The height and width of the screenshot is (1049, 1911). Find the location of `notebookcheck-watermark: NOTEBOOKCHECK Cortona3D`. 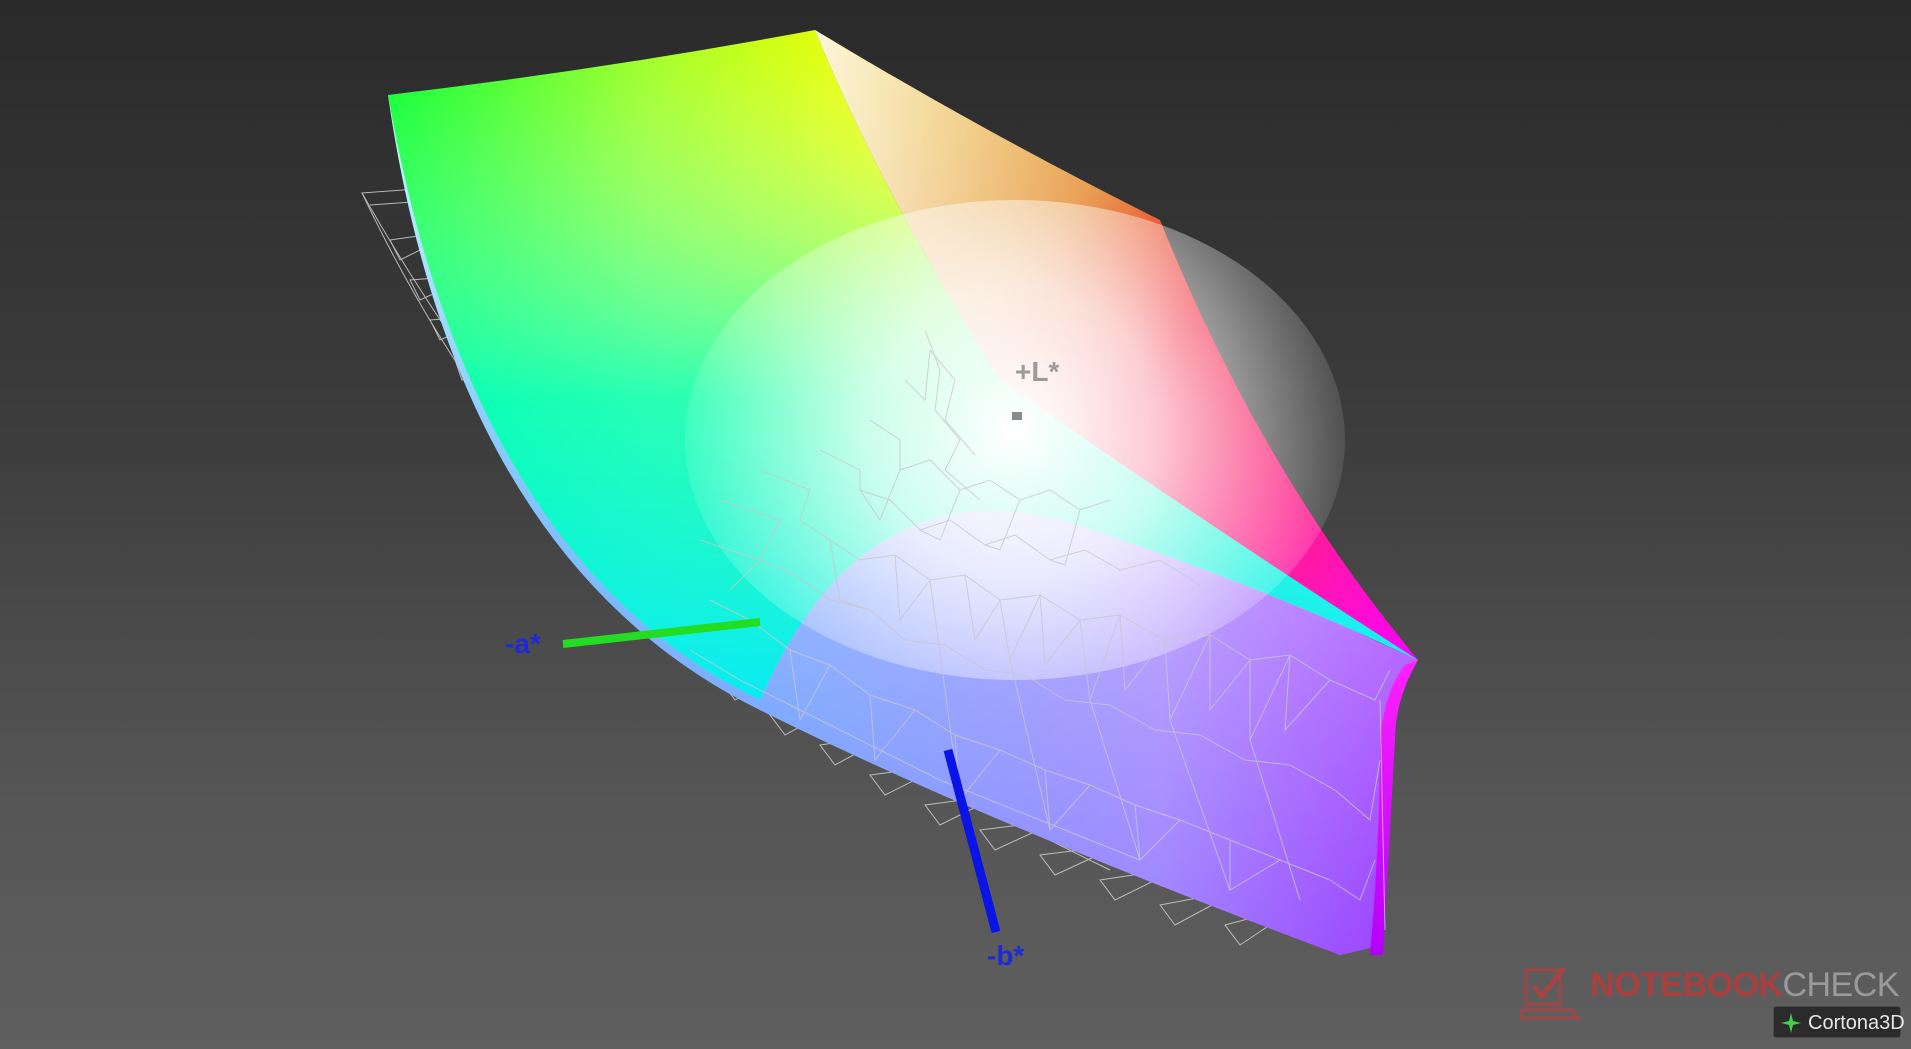

notebookcheck-watermark: NOTEBOOKCHECK Cortona3D is located at coordinates (1712, 1002).